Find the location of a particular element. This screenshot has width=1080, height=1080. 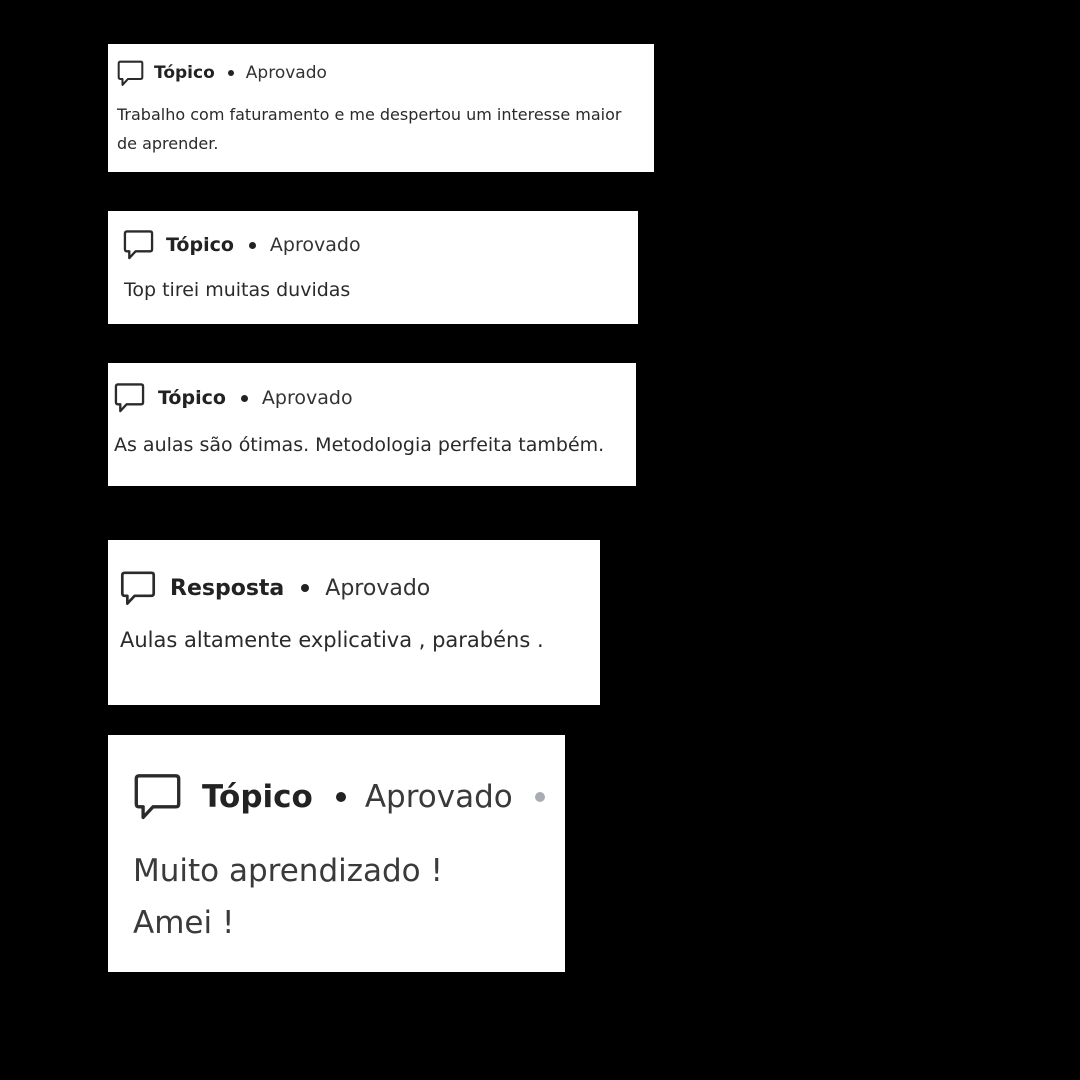

comment-line: Muito aprendizado ! is located at coordinates (288, 871).